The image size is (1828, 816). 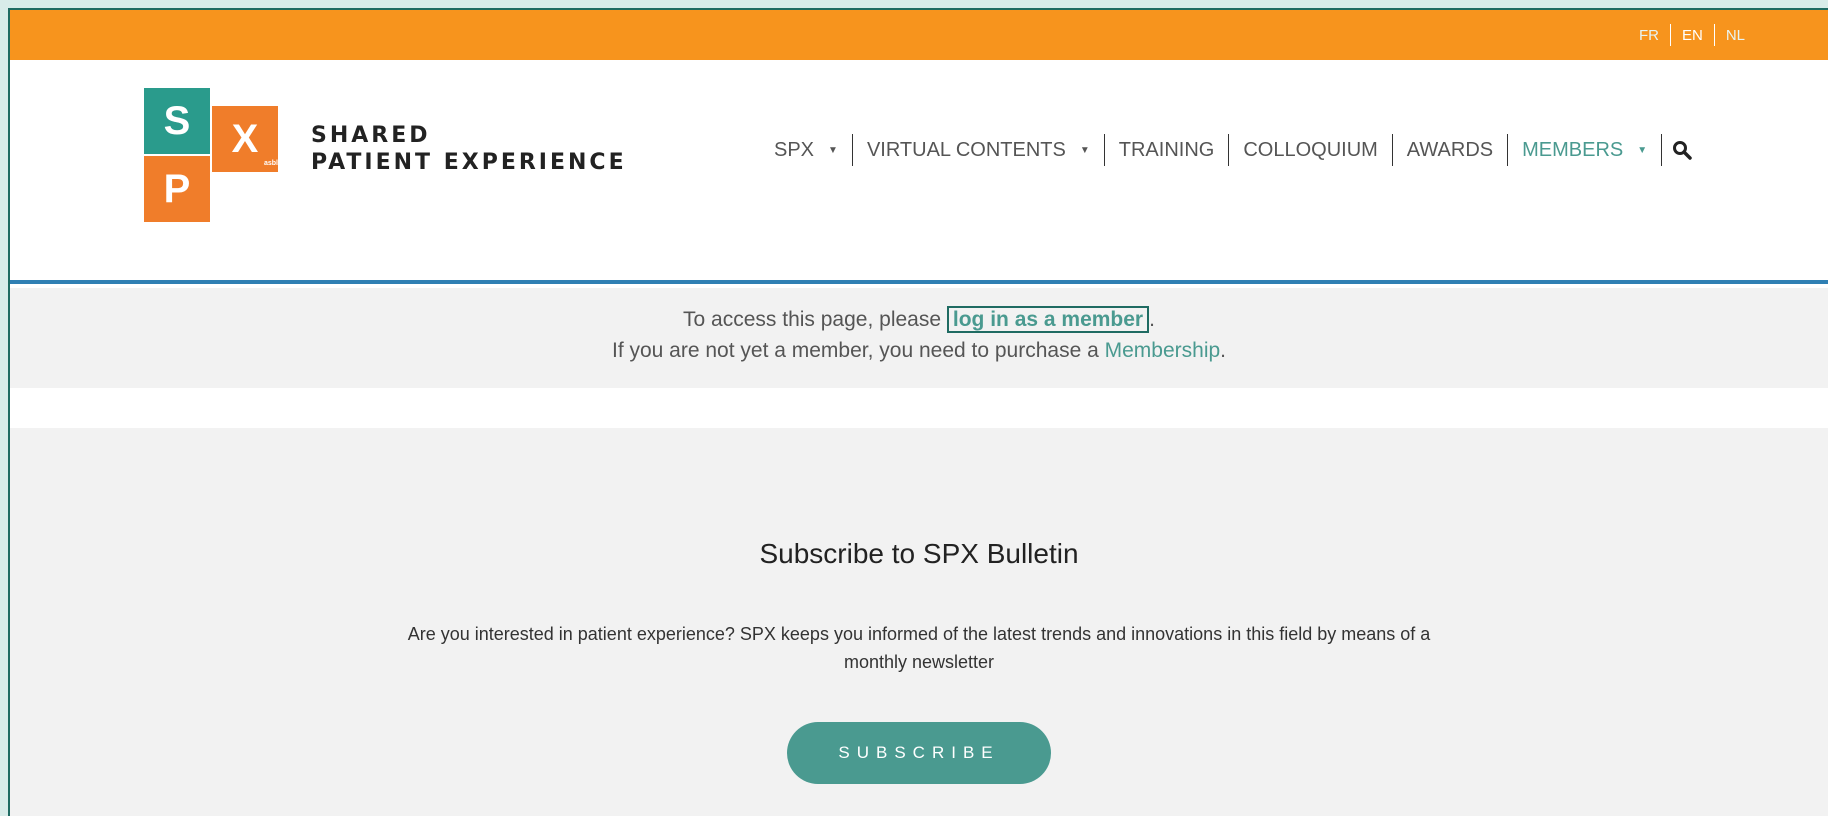 I want to click on nav-item-awards: AWARDS, so click(x=1450, y=150).